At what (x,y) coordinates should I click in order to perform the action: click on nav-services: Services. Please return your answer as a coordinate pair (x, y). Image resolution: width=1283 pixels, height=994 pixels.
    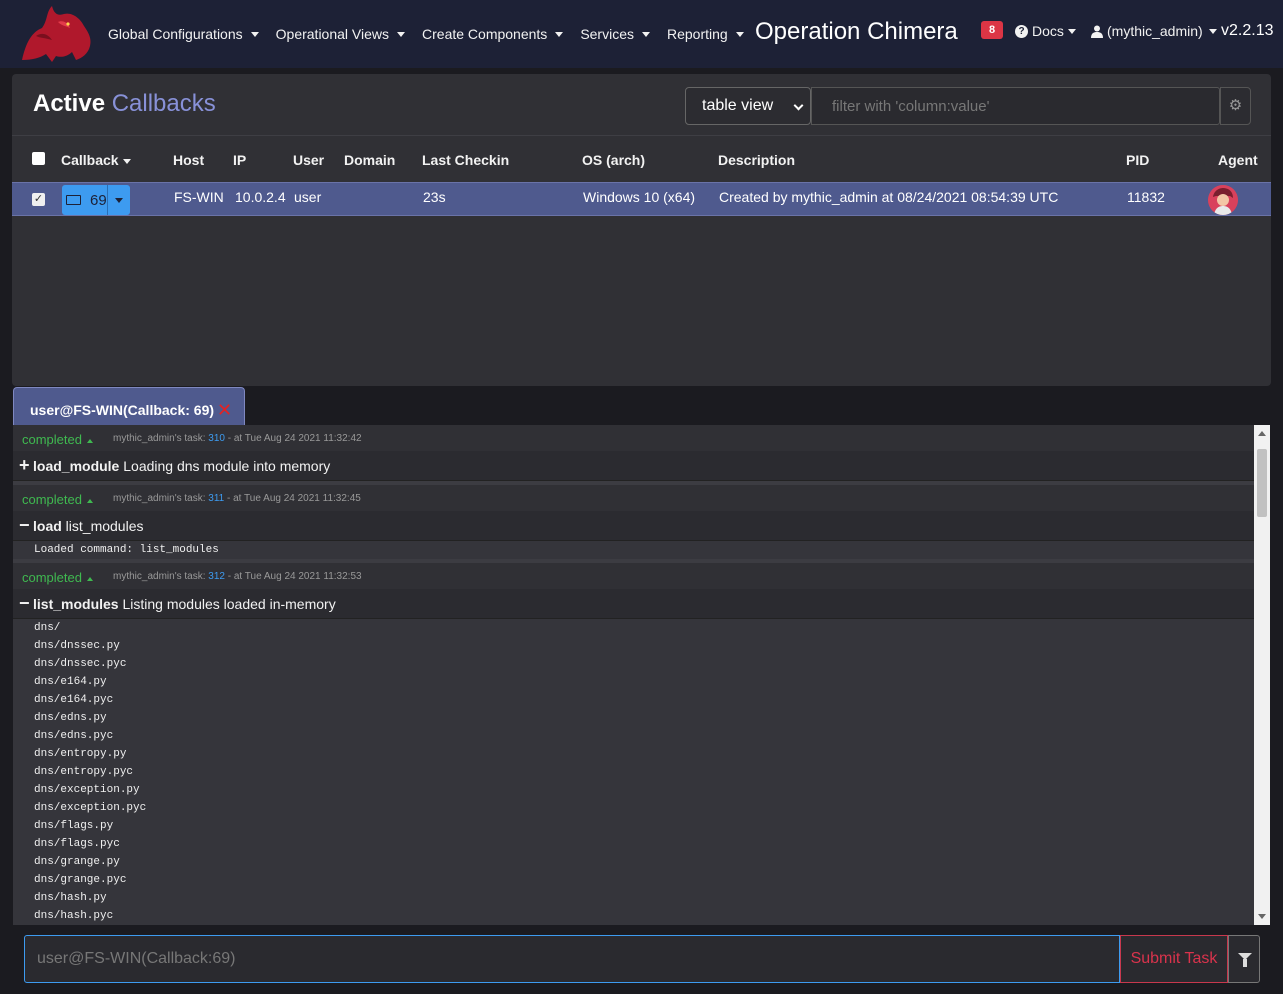
    Looking at the image, I should click on (615, 34).